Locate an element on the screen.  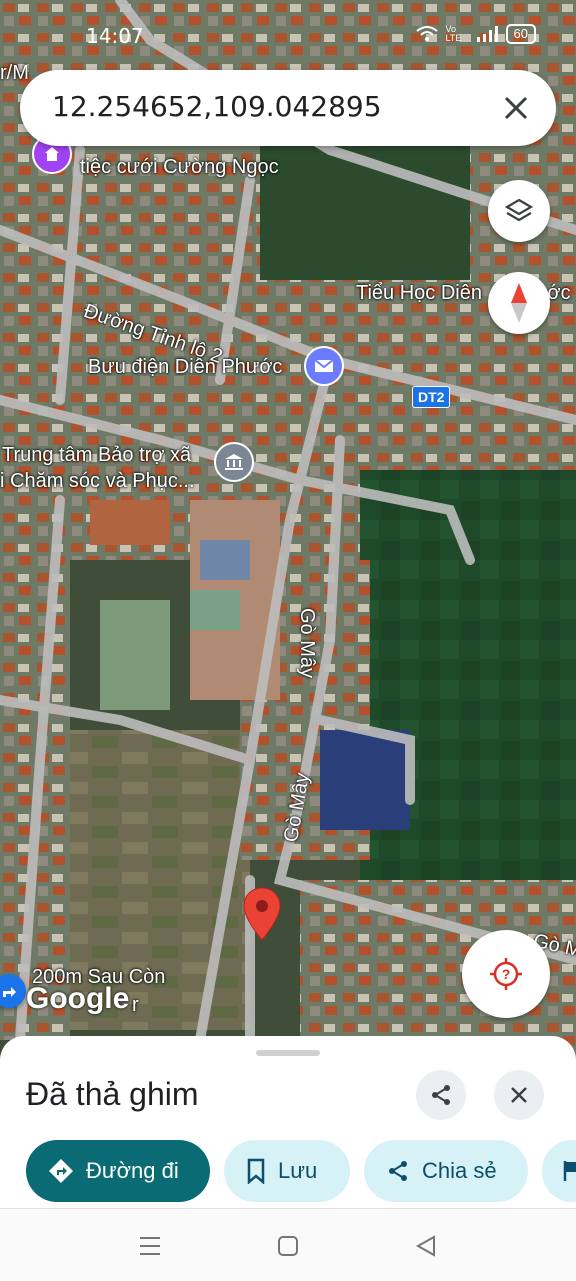
sheet-drag-handle is located at coordinates (288, 1053).